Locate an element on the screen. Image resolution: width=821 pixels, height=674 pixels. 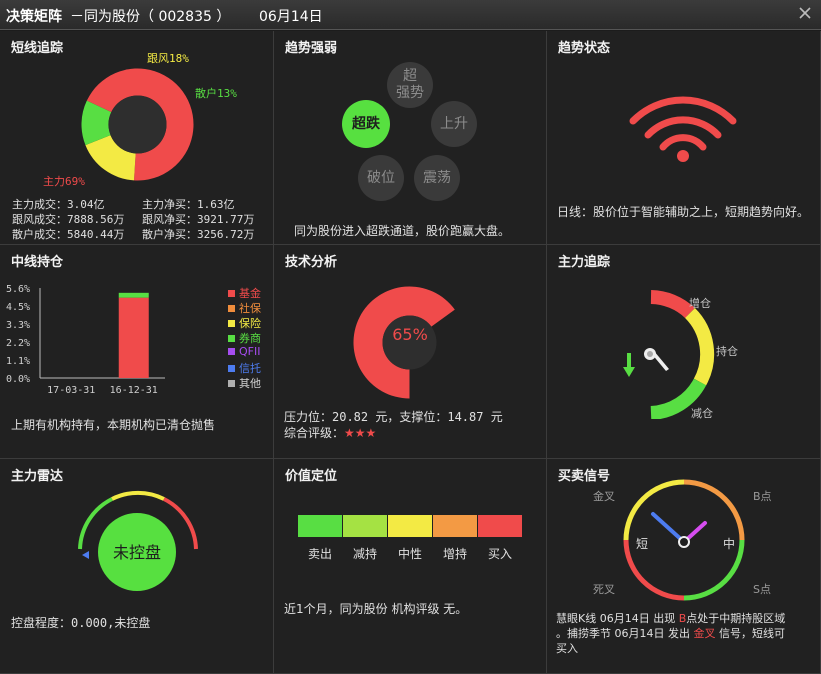
mid-position-desc: 上期有机构持有，本期机构已清仓抛售 is located at coordinates (113, 425).